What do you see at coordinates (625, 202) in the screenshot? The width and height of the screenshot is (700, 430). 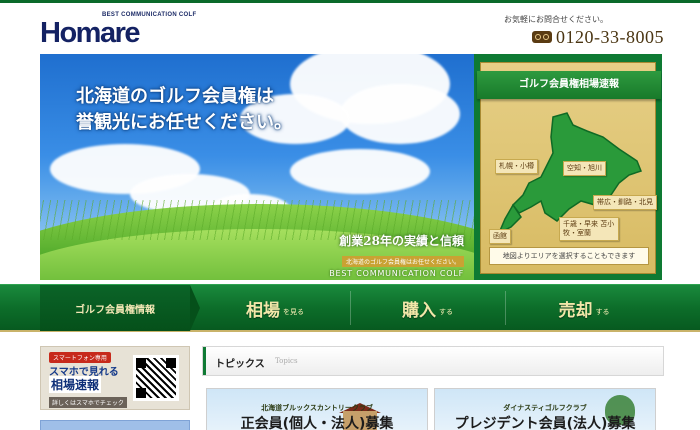 I see `area-obihiro: 帯広・釧路・北見` at bounding box center [625, 202].